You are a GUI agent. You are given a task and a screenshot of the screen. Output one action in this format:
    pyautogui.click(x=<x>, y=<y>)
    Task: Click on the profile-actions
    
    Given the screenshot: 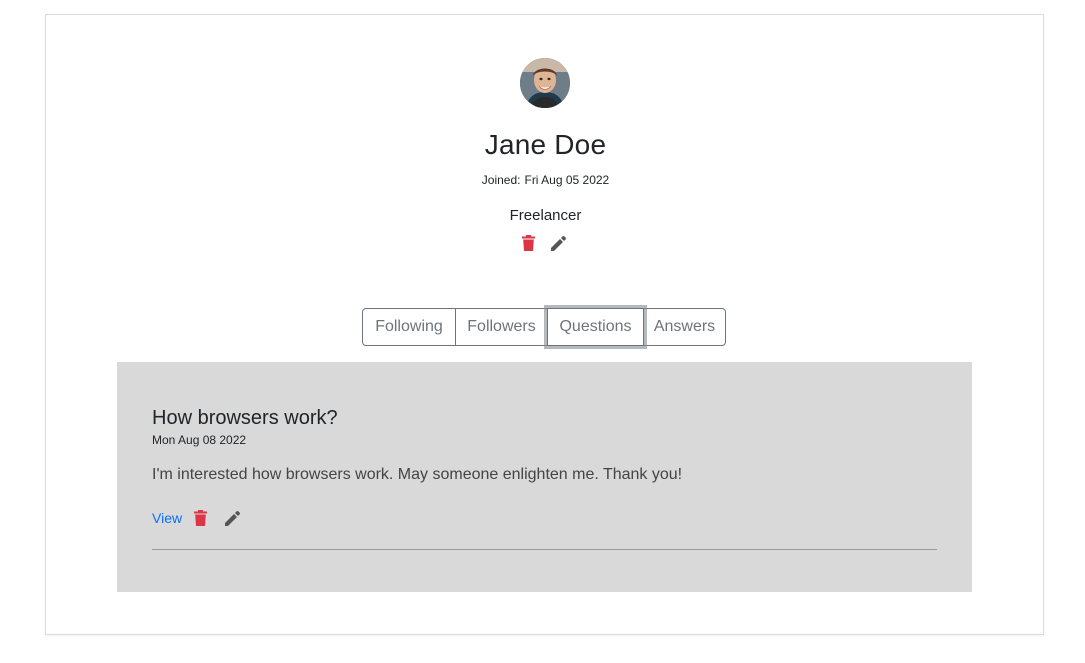 What is the action you would take?
    pyautogui.click(x=543, y=243)
    